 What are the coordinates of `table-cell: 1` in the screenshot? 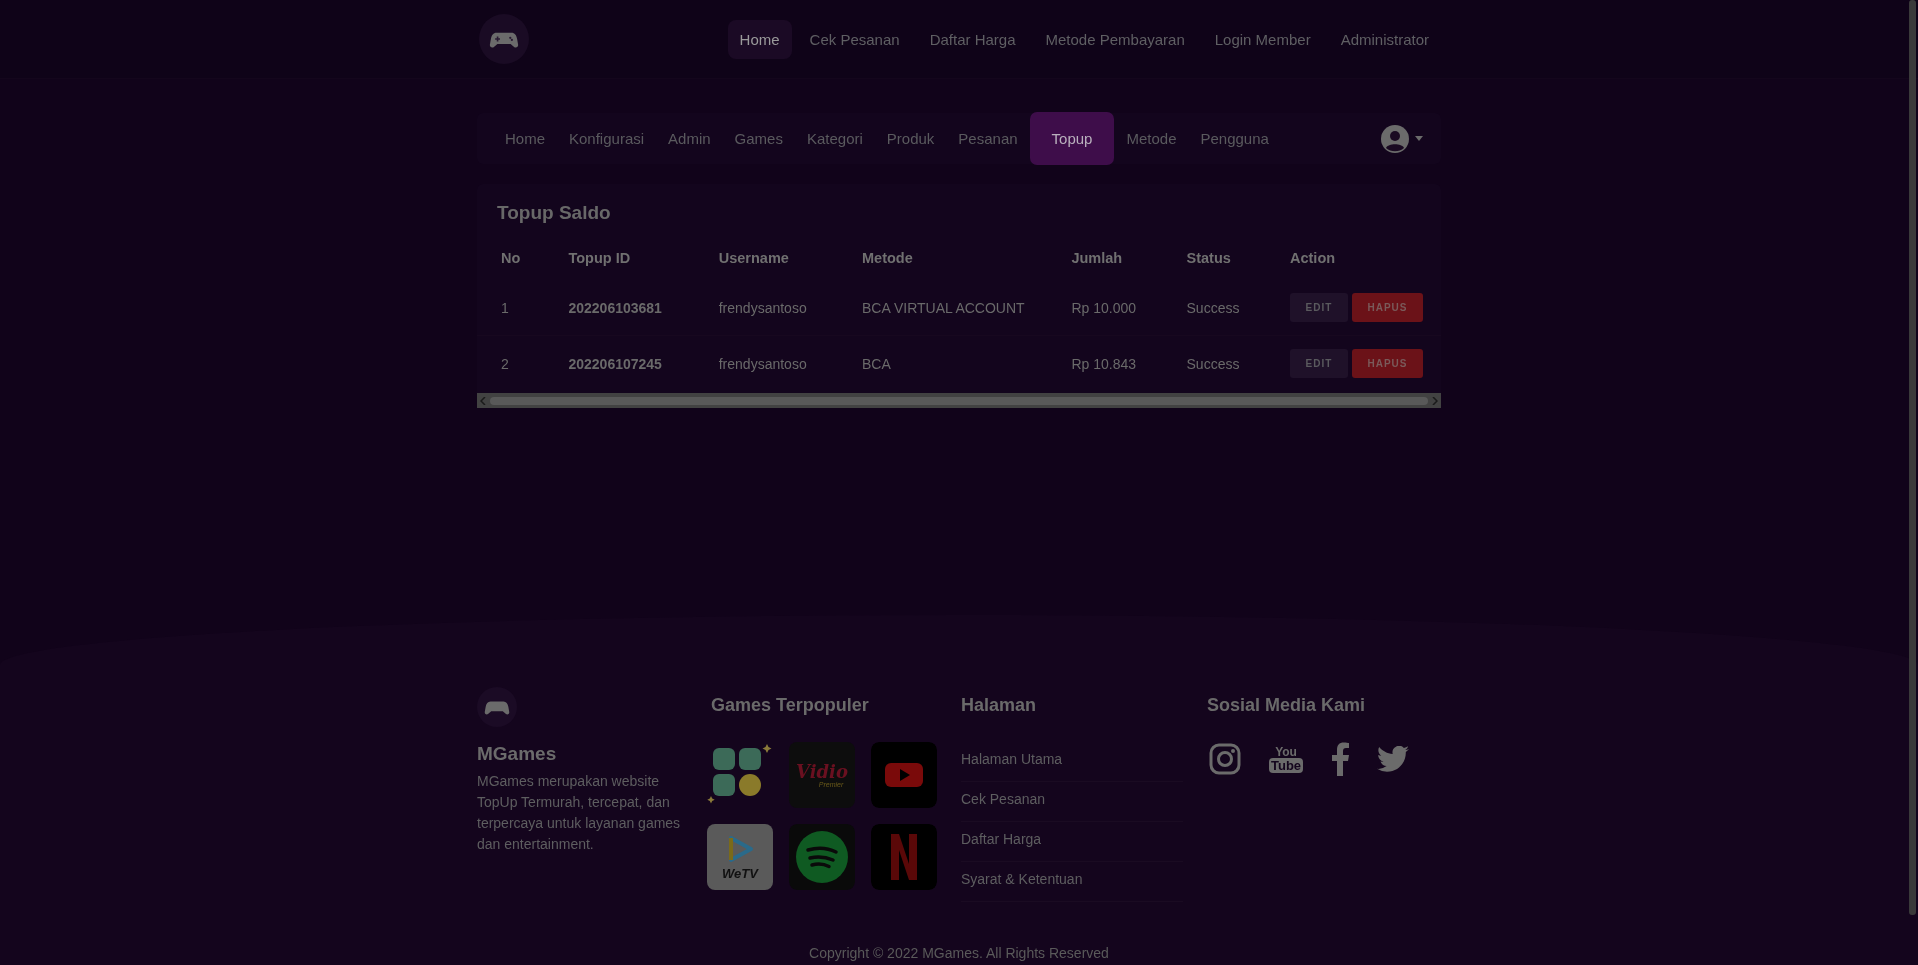 It's located at (511, 308).